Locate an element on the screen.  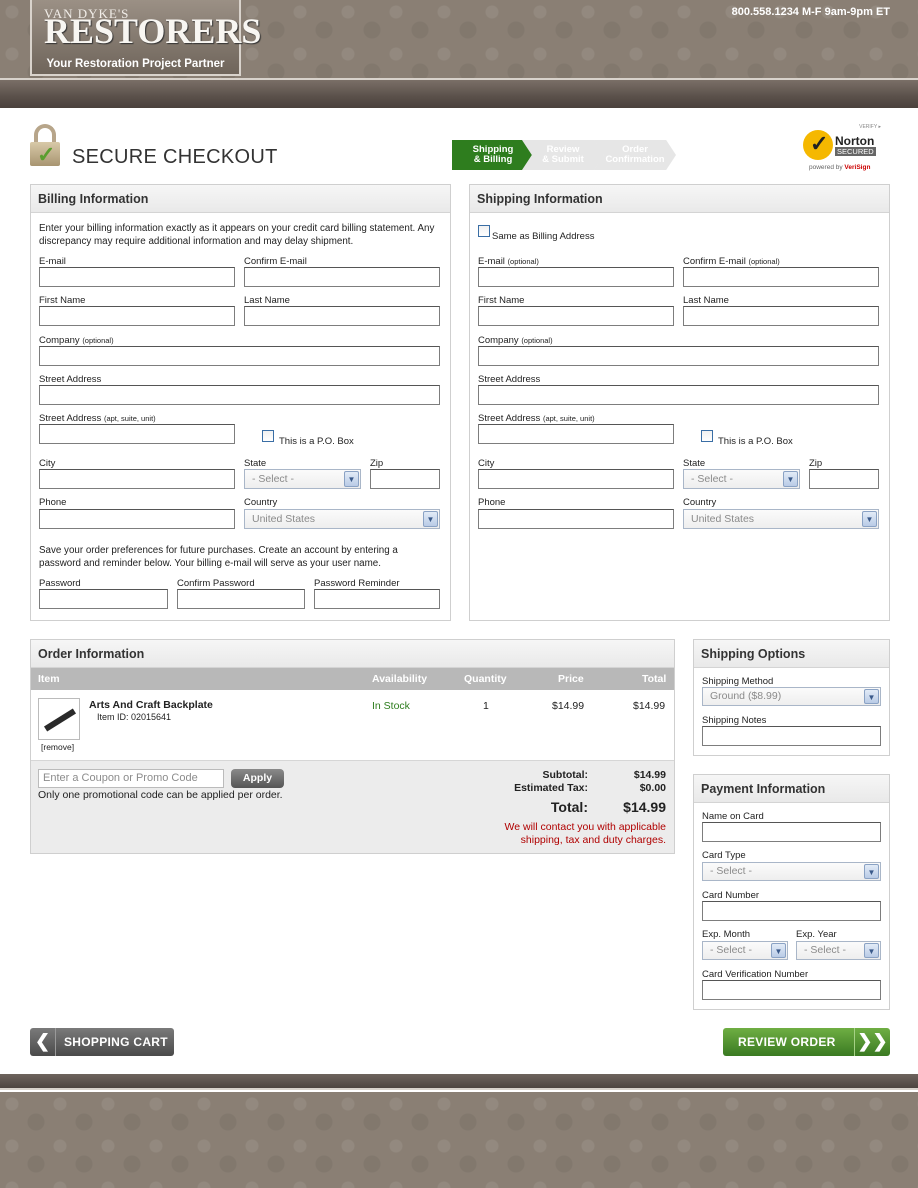
shipping-company-field is located at coordinates (678, 356).